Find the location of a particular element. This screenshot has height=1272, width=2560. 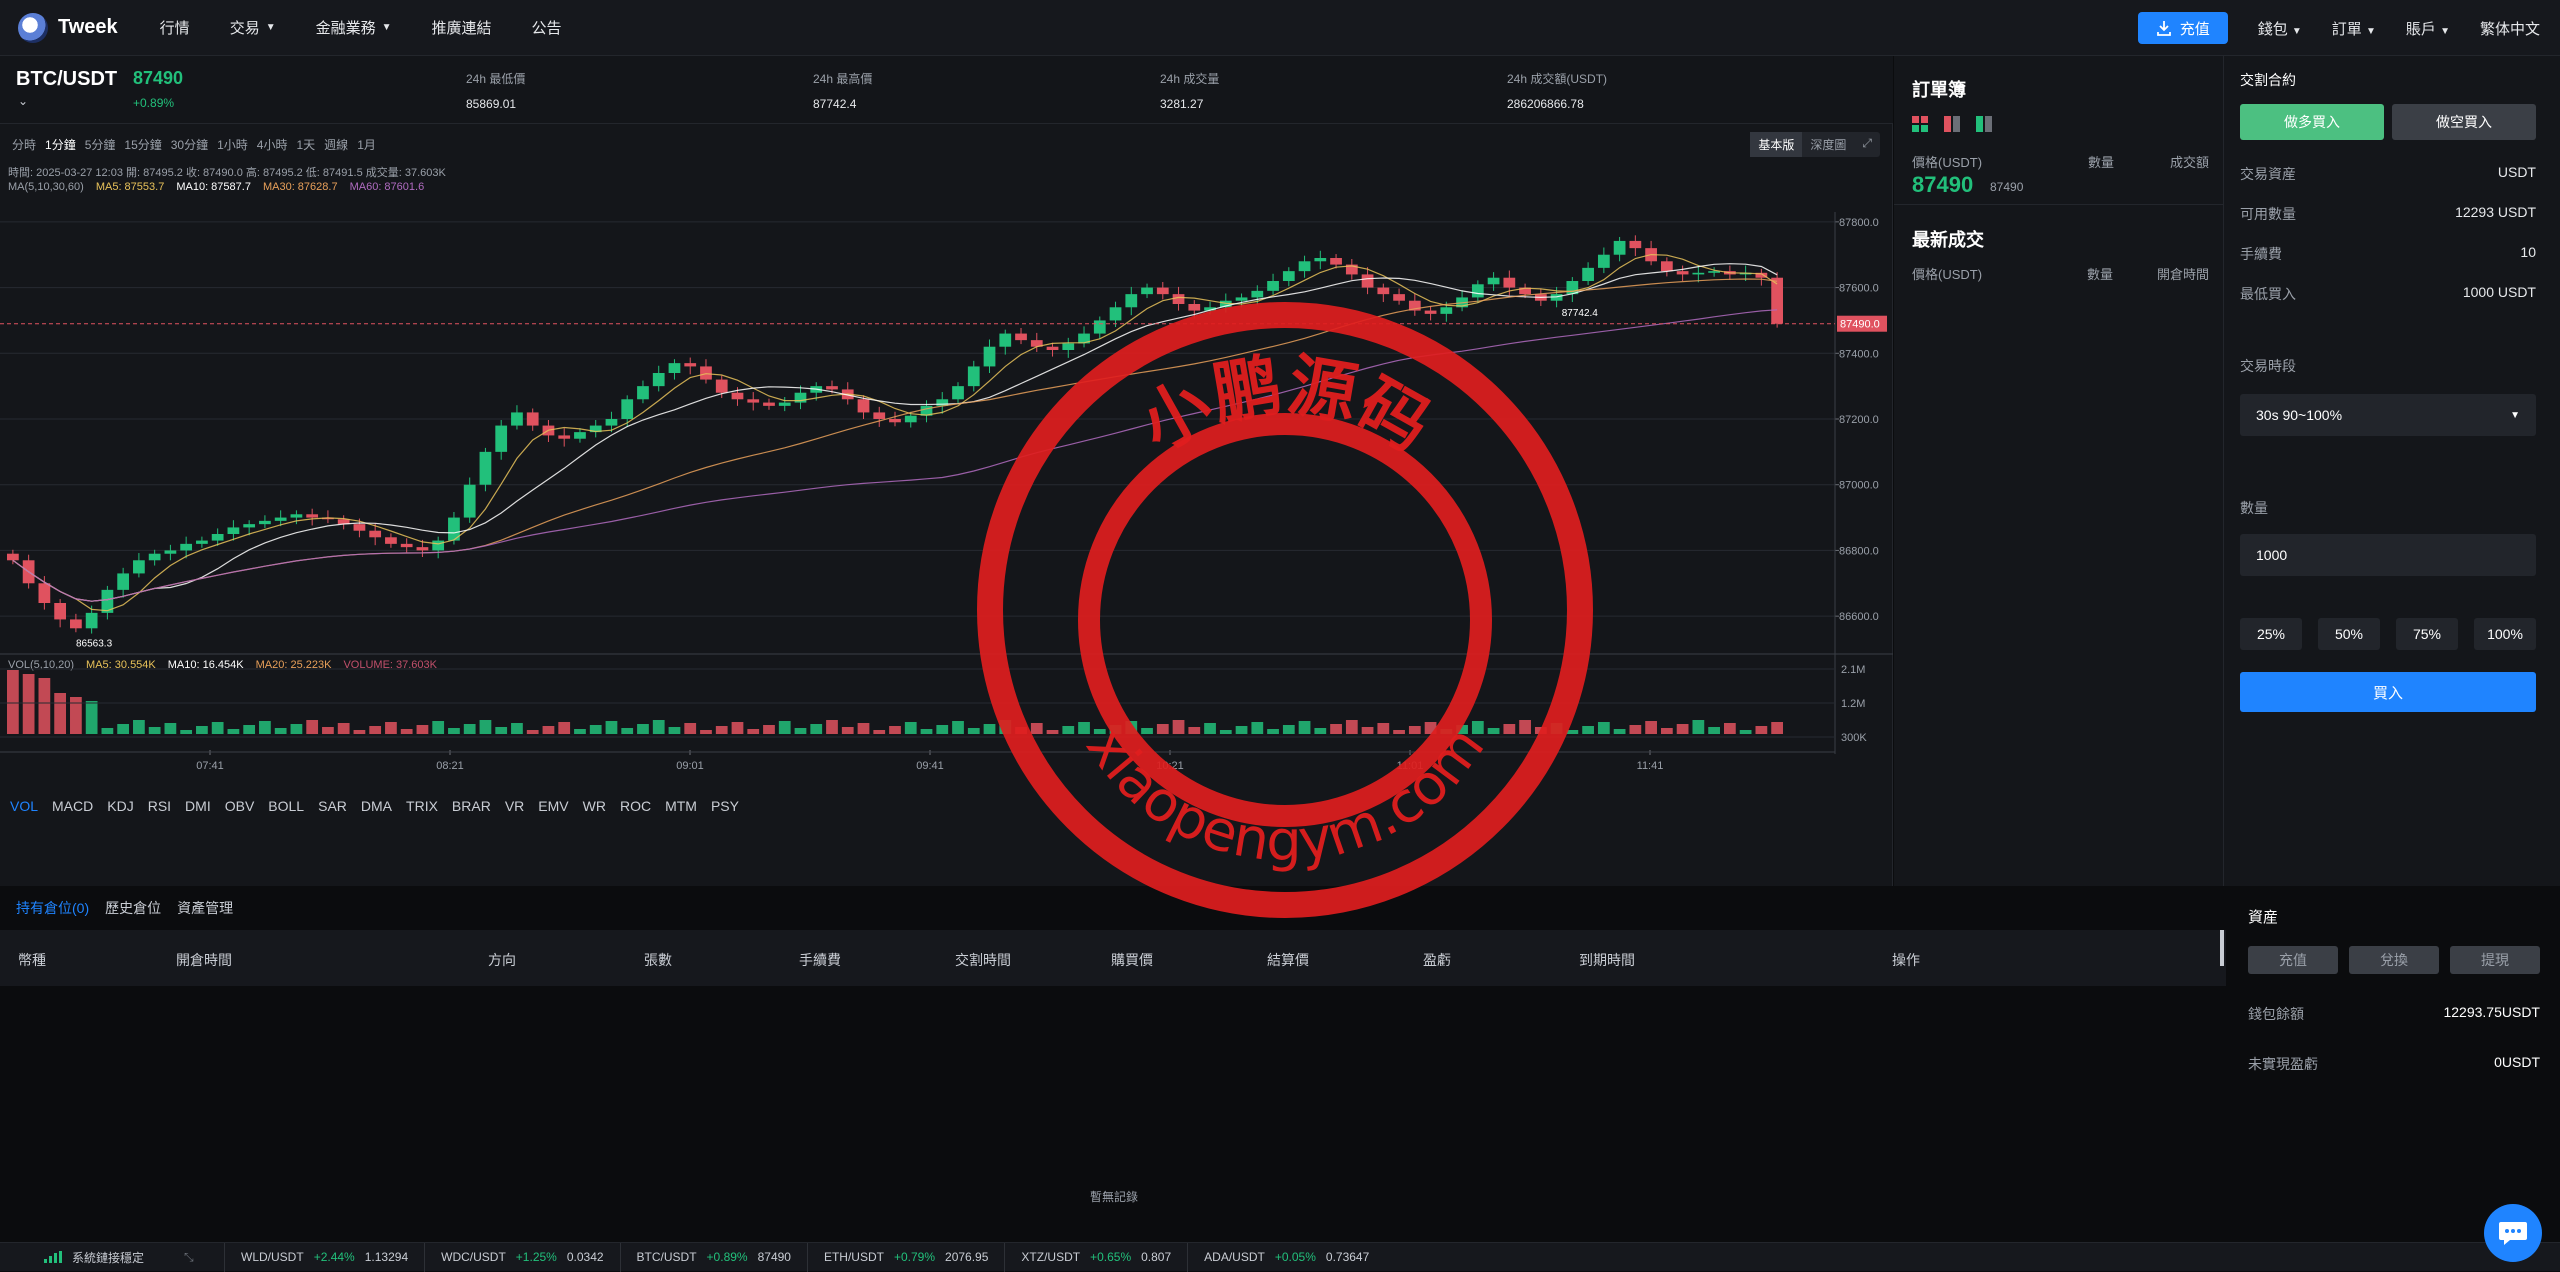

stat-24h-high: 24h 最高價 87742.4 is located at coordinates (843, 91).